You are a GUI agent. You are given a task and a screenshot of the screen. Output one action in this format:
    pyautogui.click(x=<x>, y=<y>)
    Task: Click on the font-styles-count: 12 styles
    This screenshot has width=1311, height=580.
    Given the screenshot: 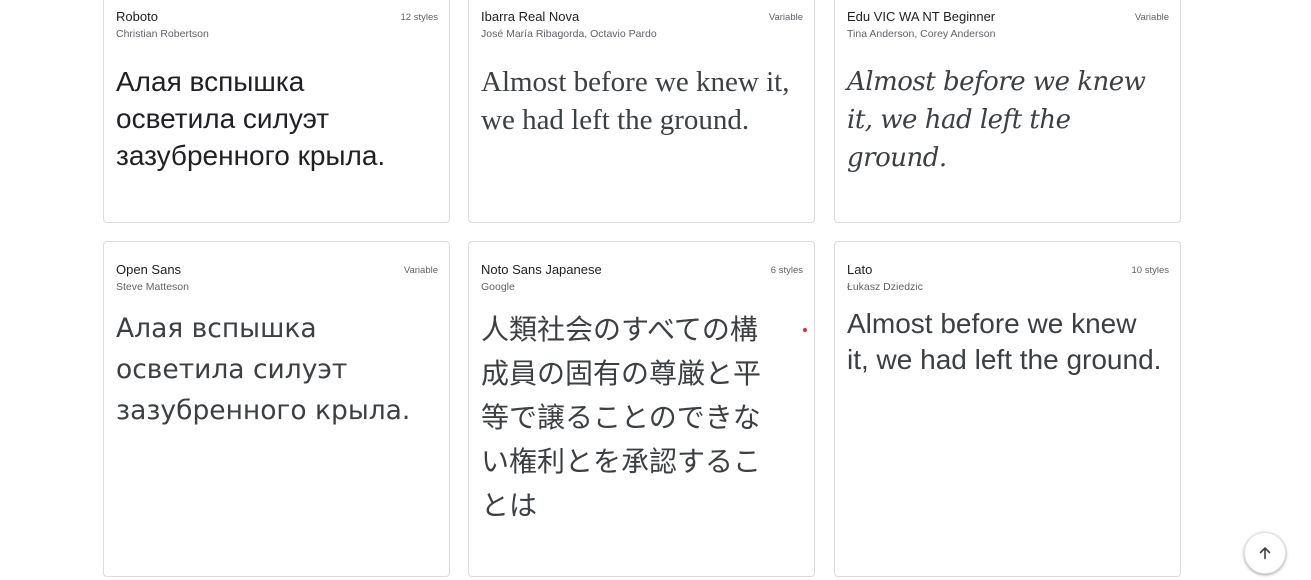 What is the action you would take?
    pyautogui.click(x=419, y=17)
    